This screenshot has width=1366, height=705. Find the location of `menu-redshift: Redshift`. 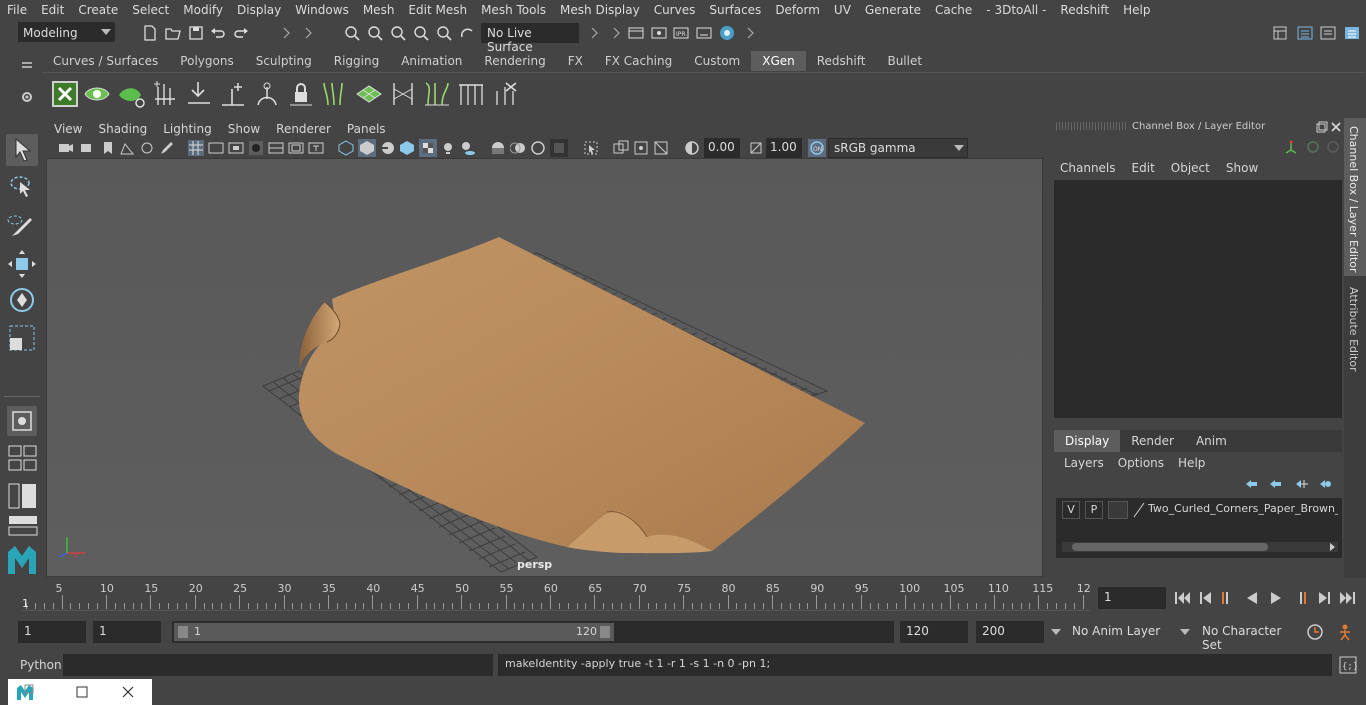

menu-redshift: Redshift is located at coordinates (1084, 10).